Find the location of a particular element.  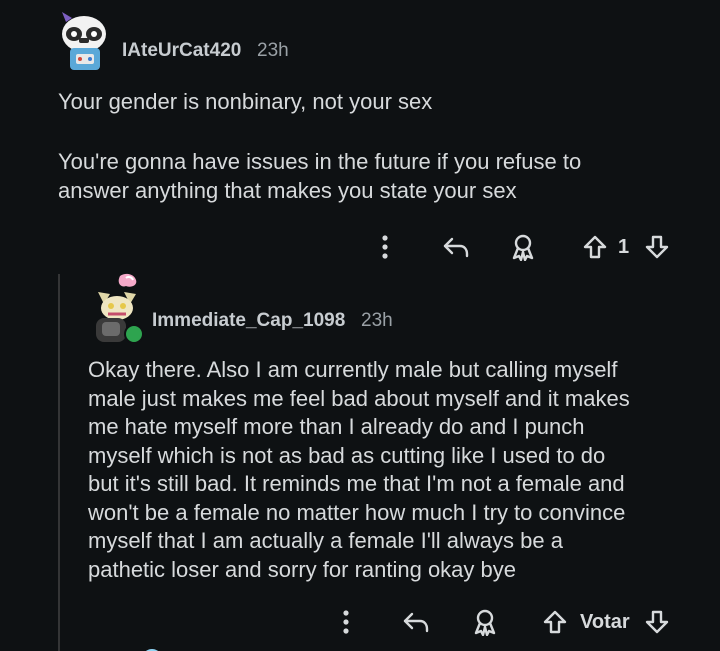

online-status-dot is located at coordinates (134, 334).